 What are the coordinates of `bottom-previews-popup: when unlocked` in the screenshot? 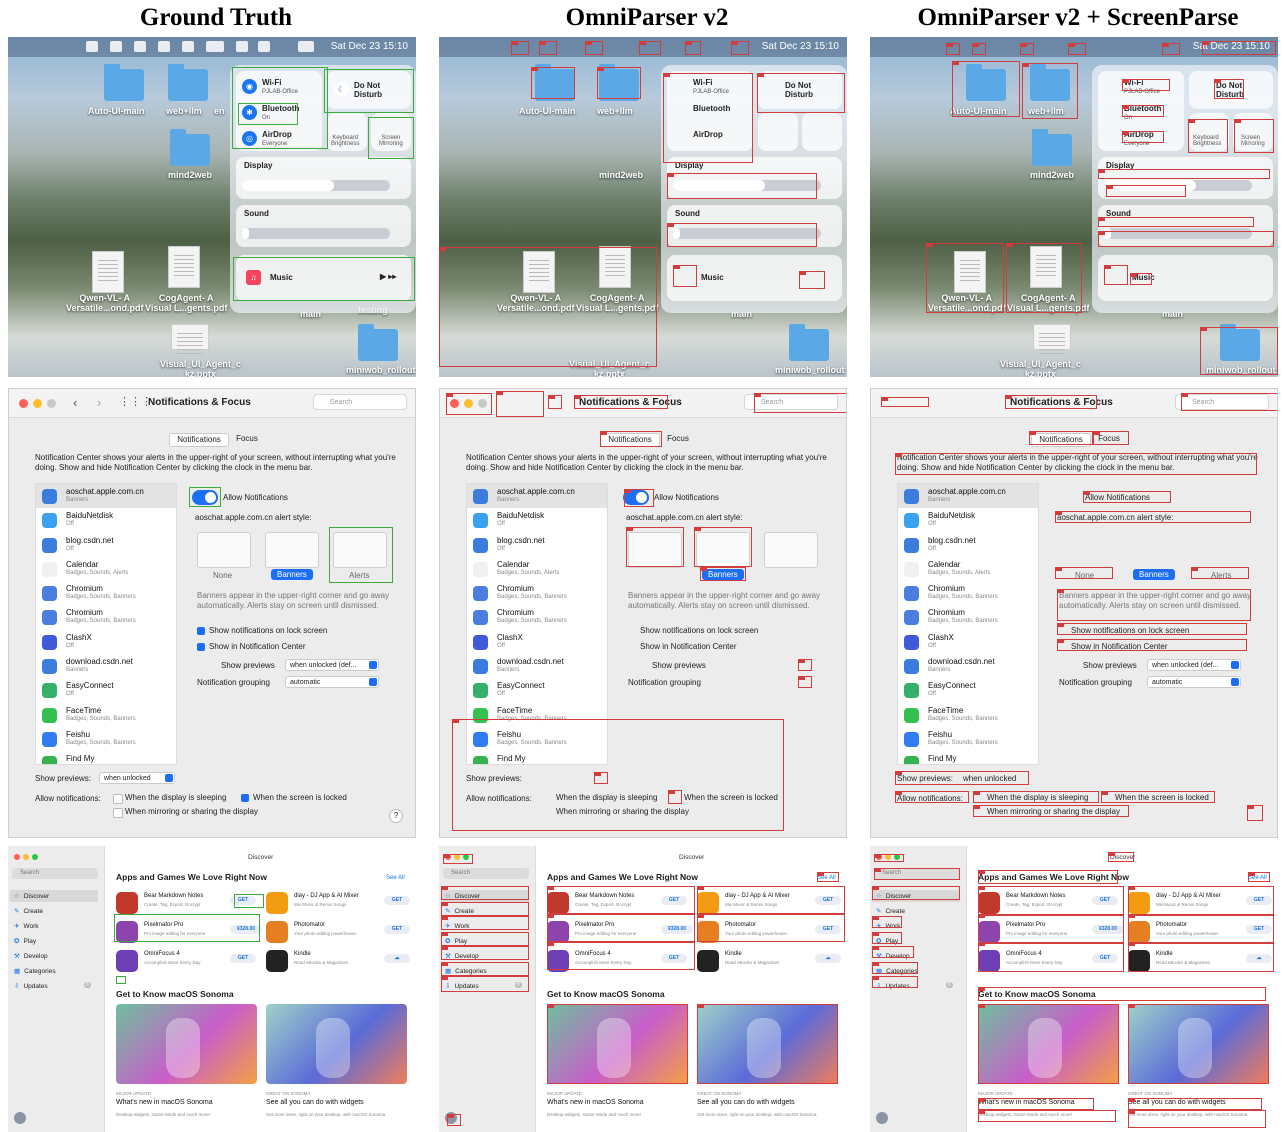 It's located at (137, 778).